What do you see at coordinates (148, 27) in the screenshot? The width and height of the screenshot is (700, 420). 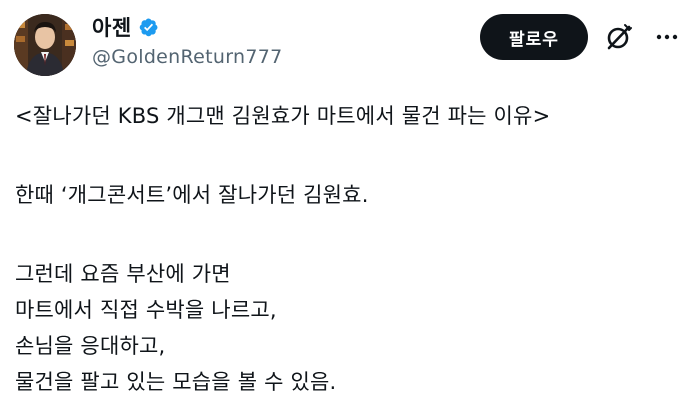 I see `verified-badge-icon` at bounding box center [148, 27].